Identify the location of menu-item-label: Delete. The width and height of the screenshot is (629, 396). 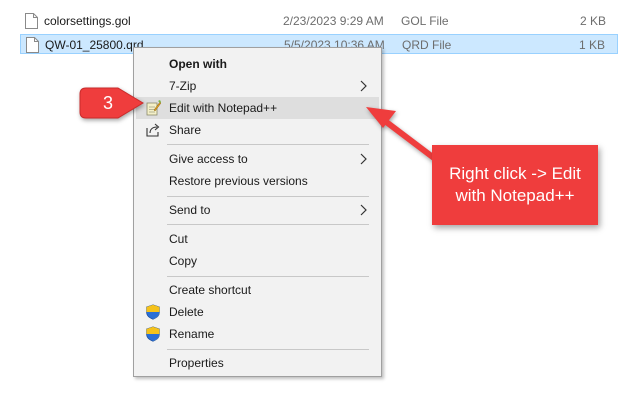
(186, 312).